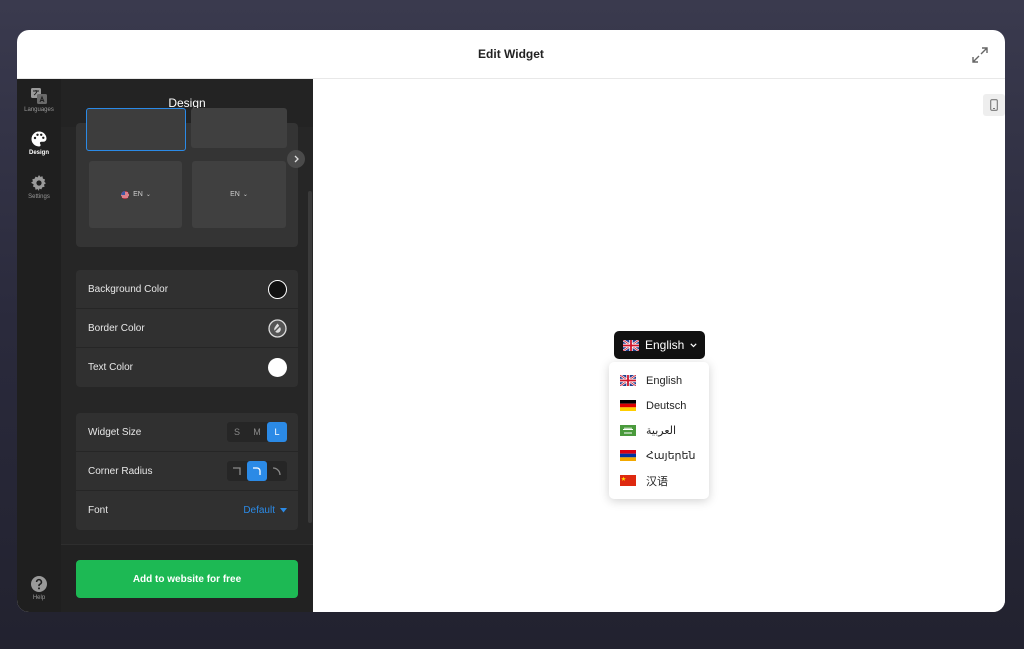 The height and width of the screenshot is (649, 1024). What do you see at coordinates (277, 328) in the screenshot?
I see `no-color-icon` at bounding box center [277, 328].